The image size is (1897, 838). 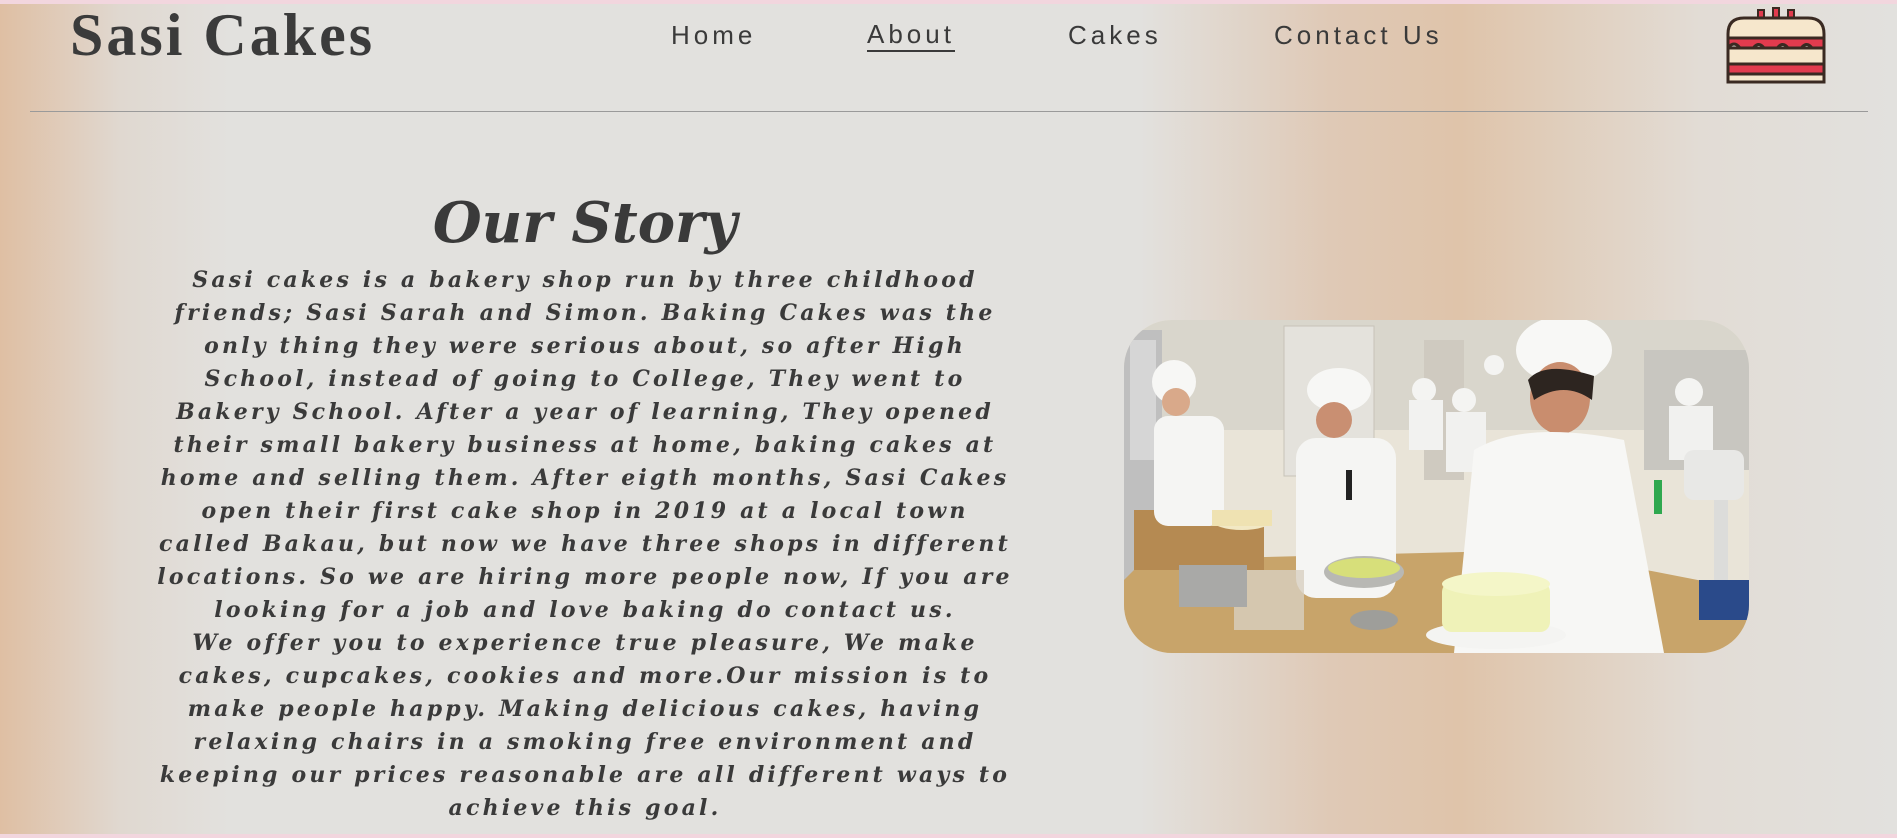 I want to click on nav-cakes-link: Cakes, so click(x=1115, y=35).